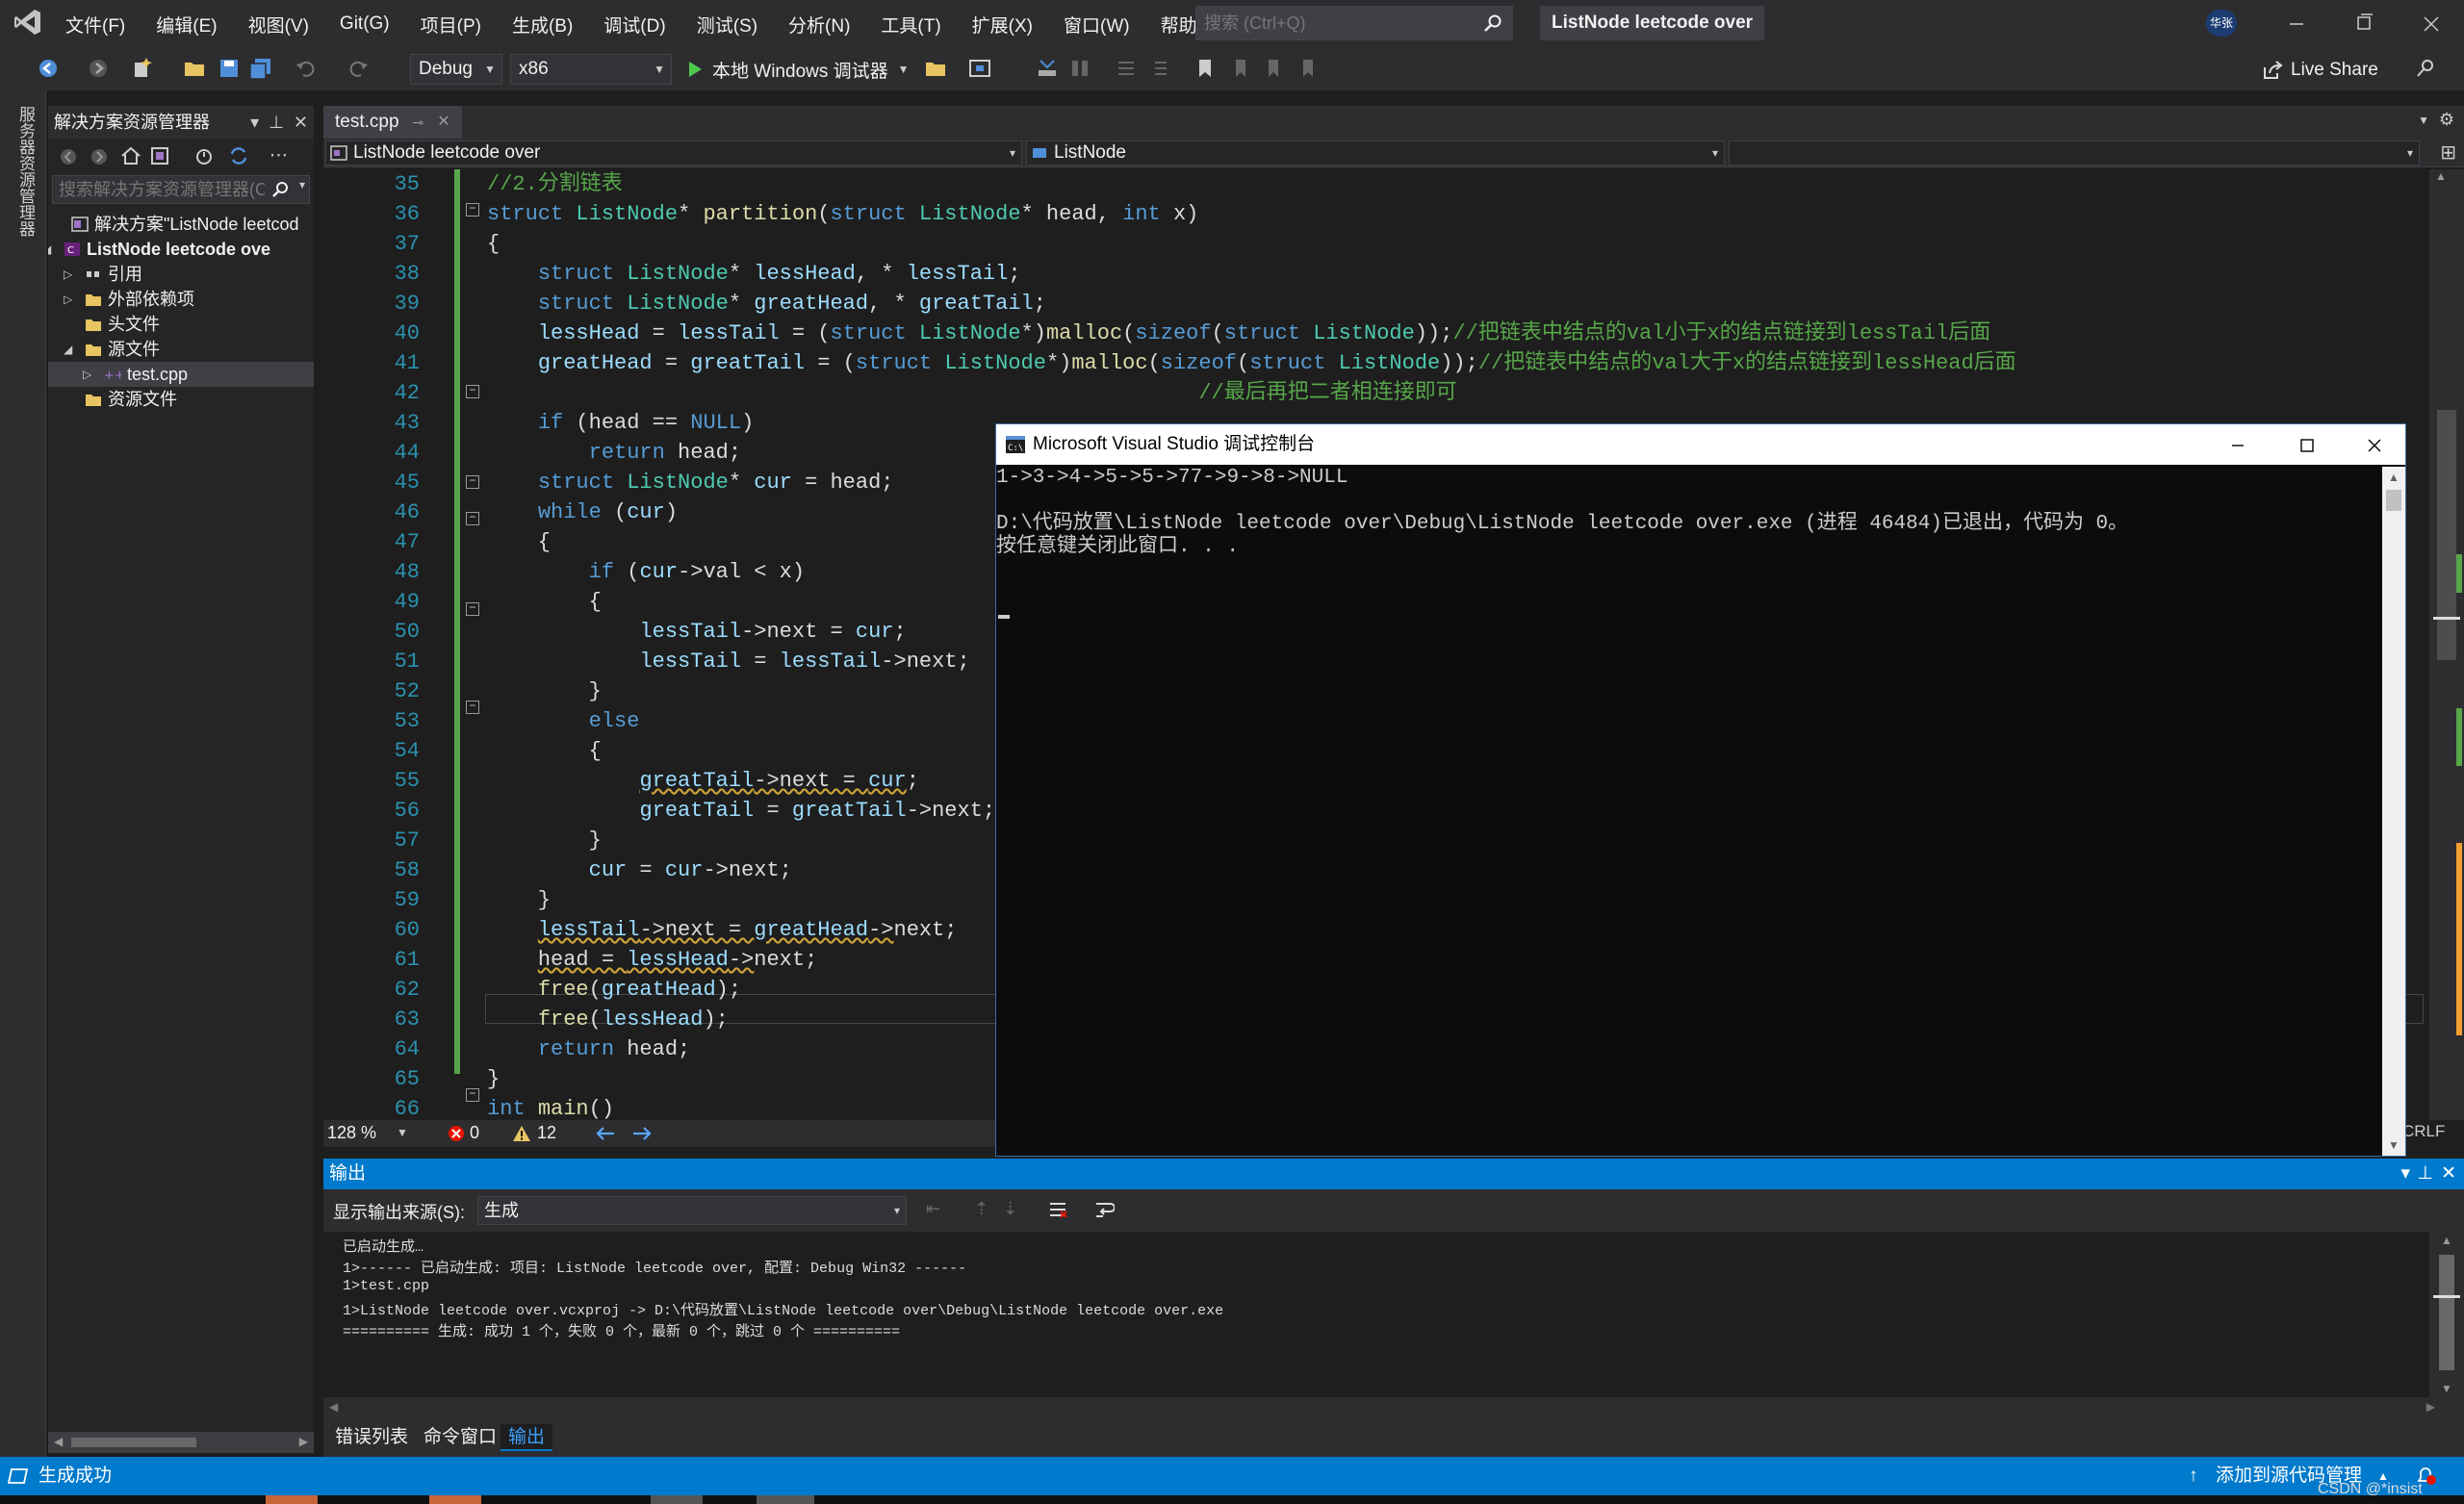 This screenshot has height=1504, width=2464. What do you see at coordinates (1096, 25) in the screenshot?
I see `menu-window: 窗口(W)` at bounding box center [1096, 25].